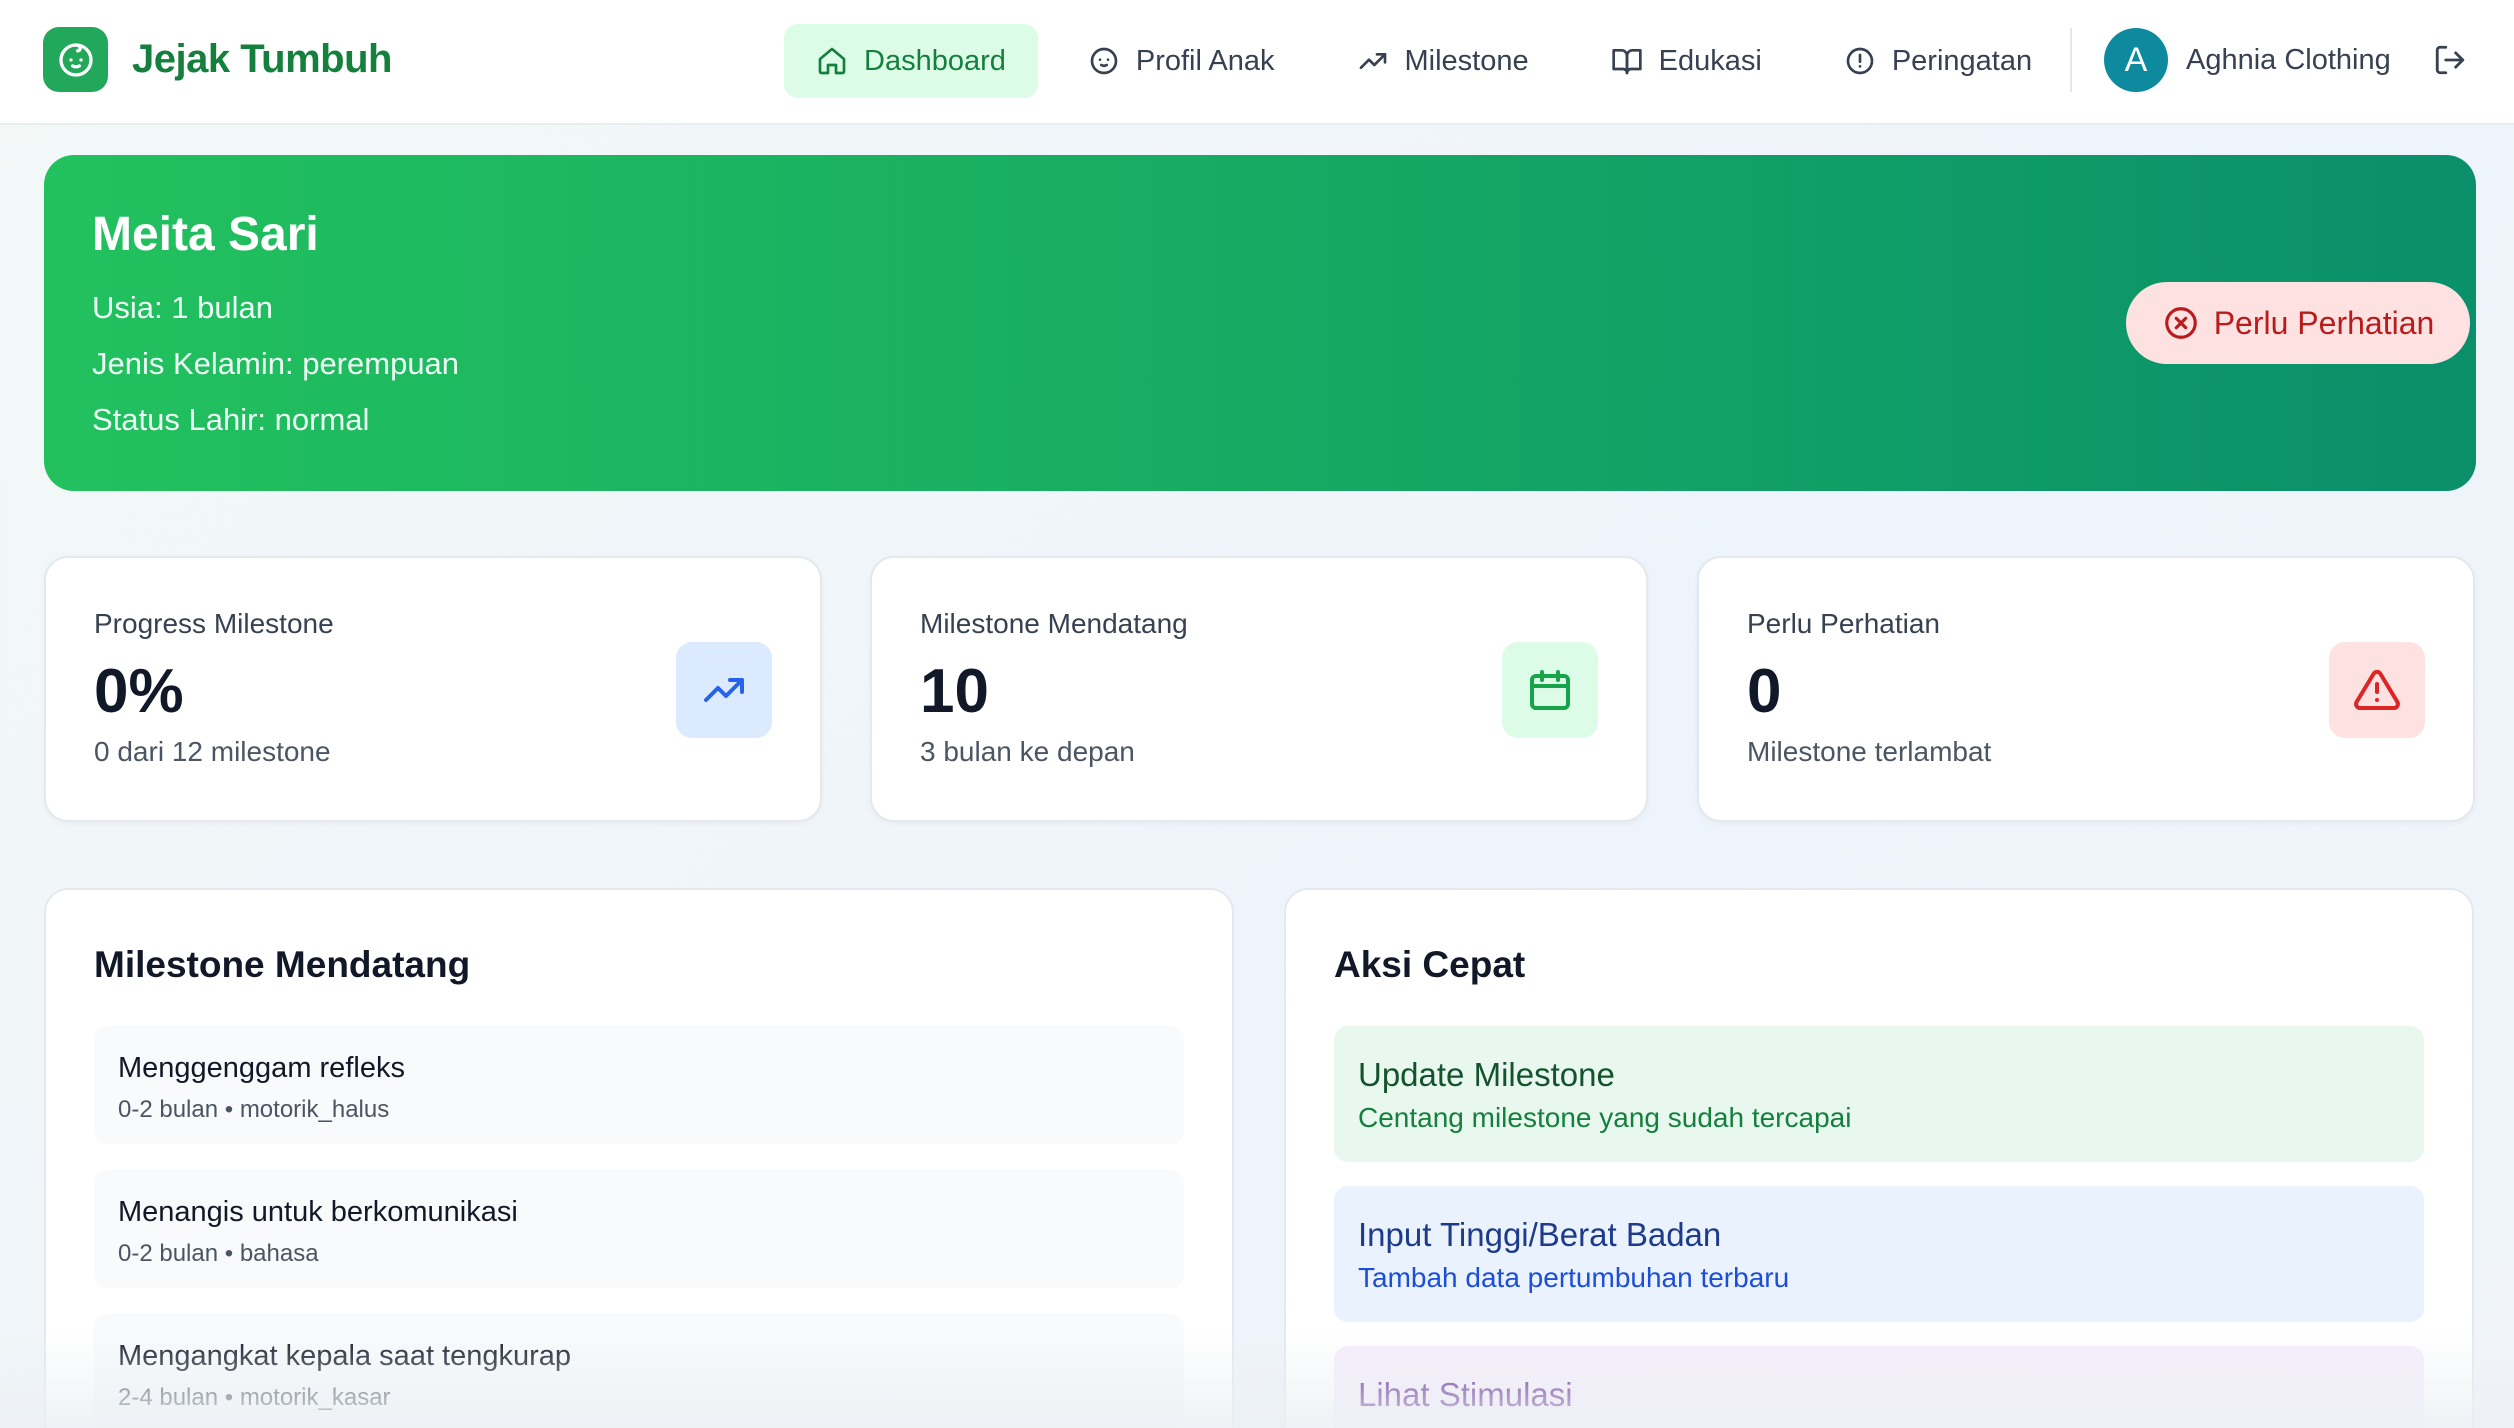  I want to click on user-name: Aghnia Clothing, so click(2288, 59).